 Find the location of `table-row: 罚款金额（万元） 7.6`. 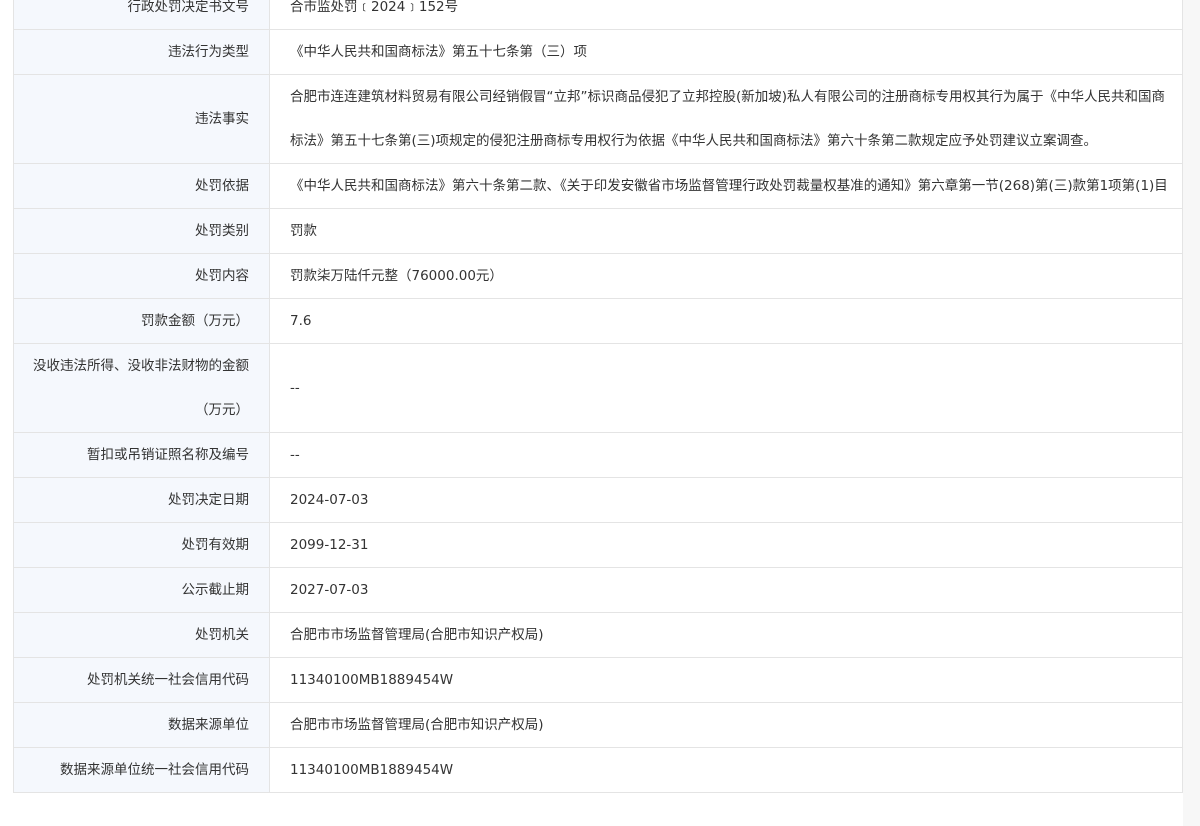

table-row: 罚款金额（万元） 7.6 is located at coordinates (598, 321).